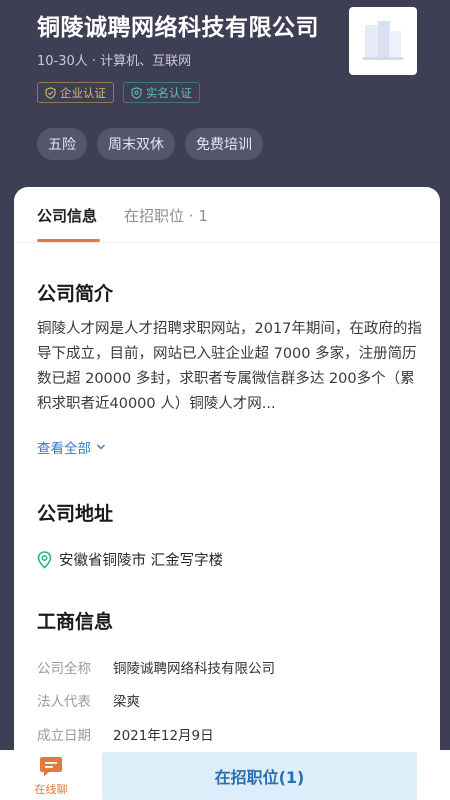 The image size is (450, 800). I want to click on bottom-action-bar: 在线聊 在招职位(1), so click(225, 775).